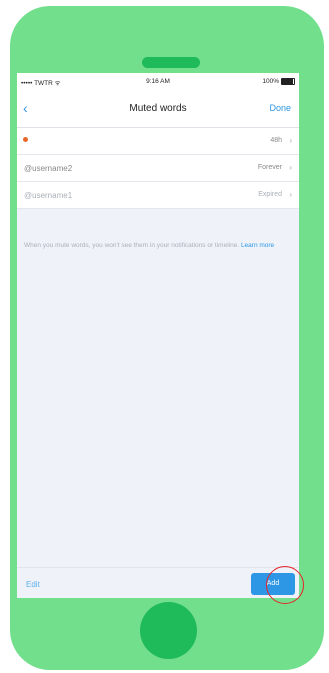 Image resolution: width=329 pixels, height=673 pixels. I want to click on page-title: Muted words, so click(158, 108).